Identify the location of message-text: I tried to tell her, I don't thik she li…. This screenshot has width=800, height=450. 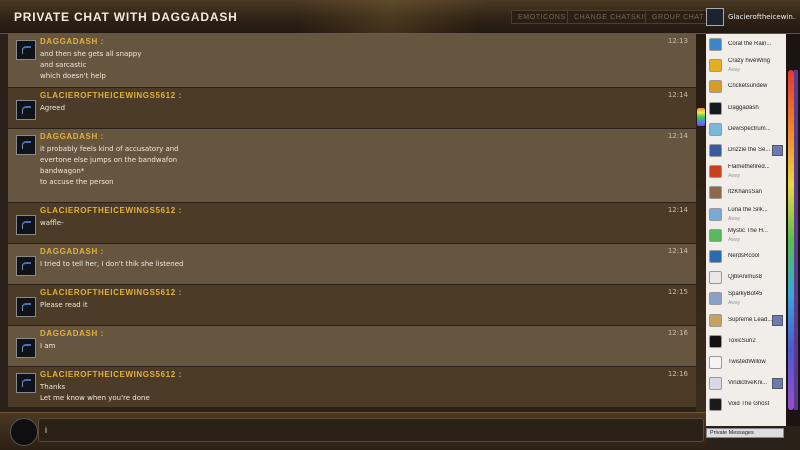
(112, 264).